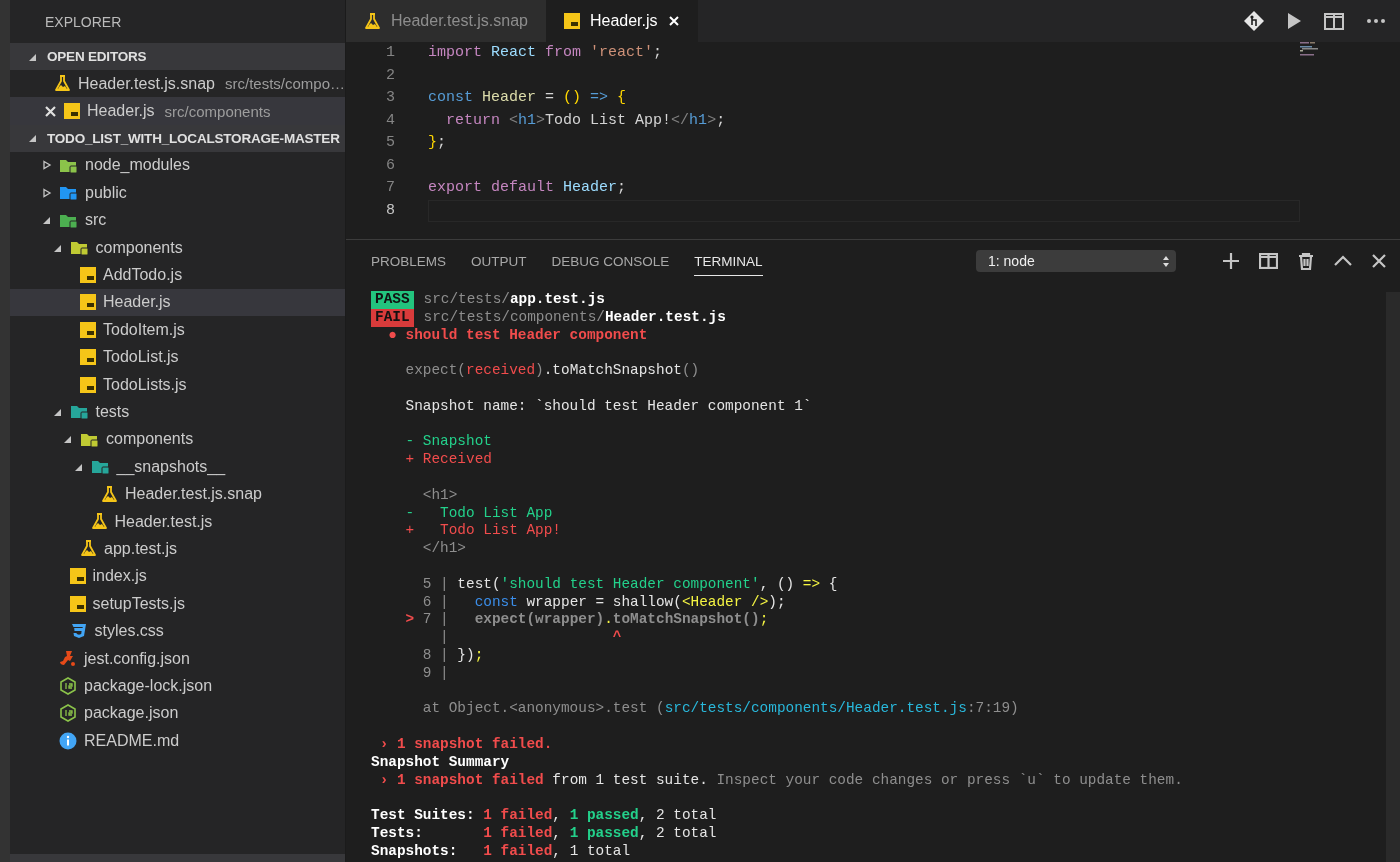 This screenshot has width=1400, height=862. Describe the element at coordinates (177, 549) in the screenshot. I see `tree-item: app.test.js` at that location.